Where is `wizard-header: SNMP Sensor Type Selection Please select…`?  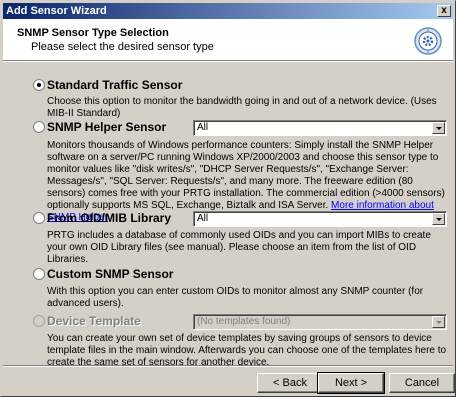
wizard-header: SNMP Sensor Type Selection Please select… is located at coordinates (228, 39).